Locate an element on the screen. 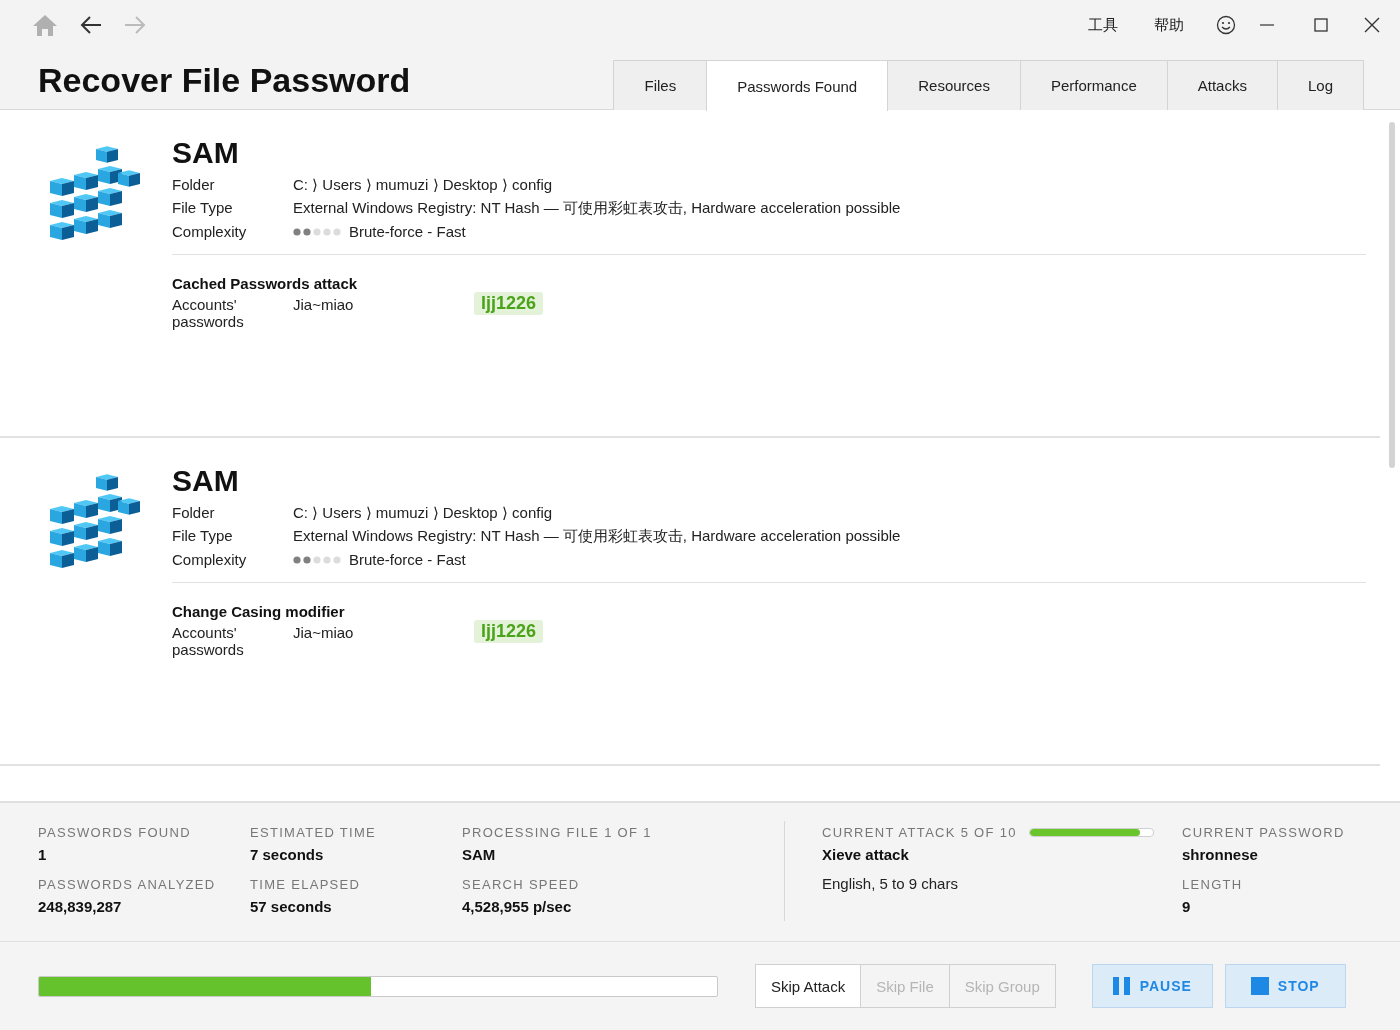 The image size is (1400, 1030). app-title: Recover File Password is located at coordinates (225, 80).